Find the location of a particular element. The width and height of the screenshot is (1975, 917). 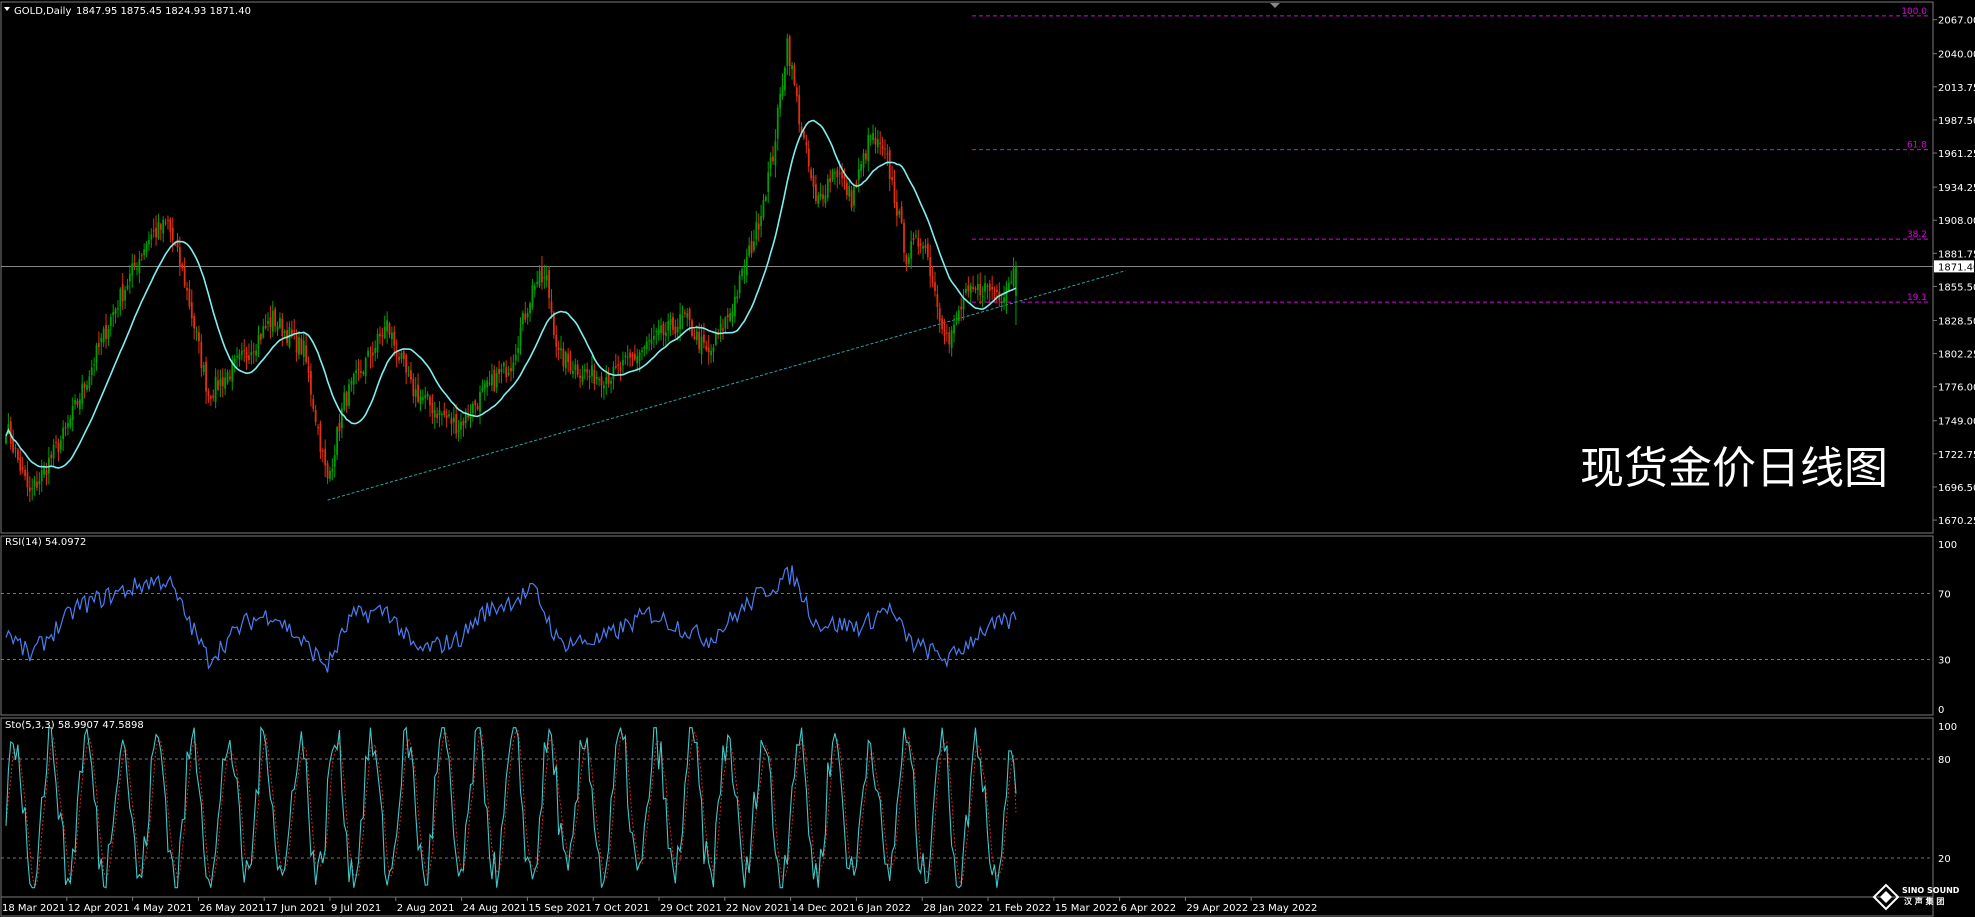

scroll-marker-icon is located at coordinates (1275, 5).